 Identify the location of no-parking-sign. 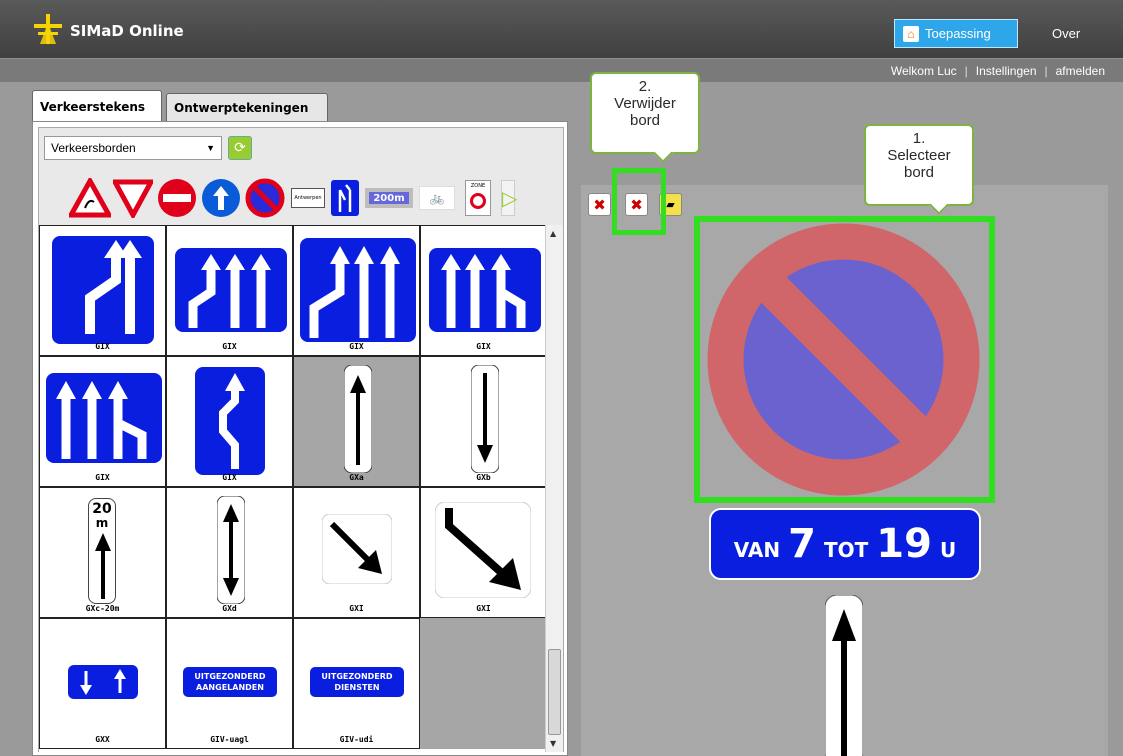
(843, 359).